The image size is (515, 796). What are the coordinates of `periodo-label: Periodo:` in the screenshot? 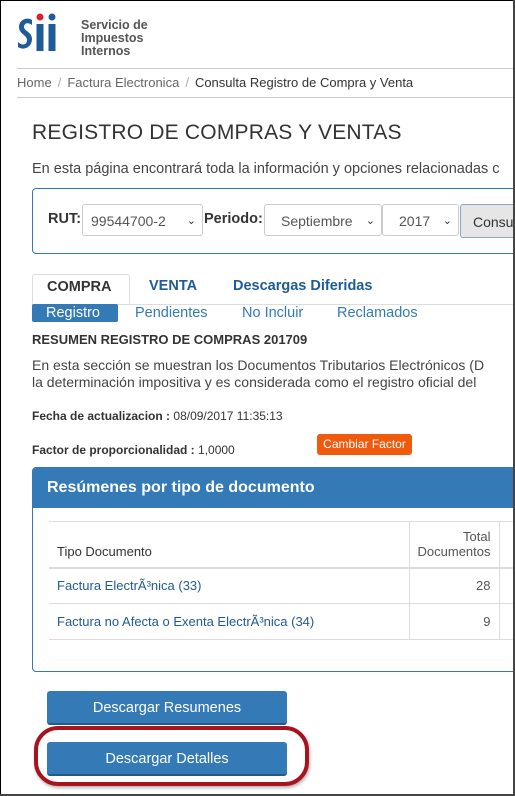 It's located at (233, 219).